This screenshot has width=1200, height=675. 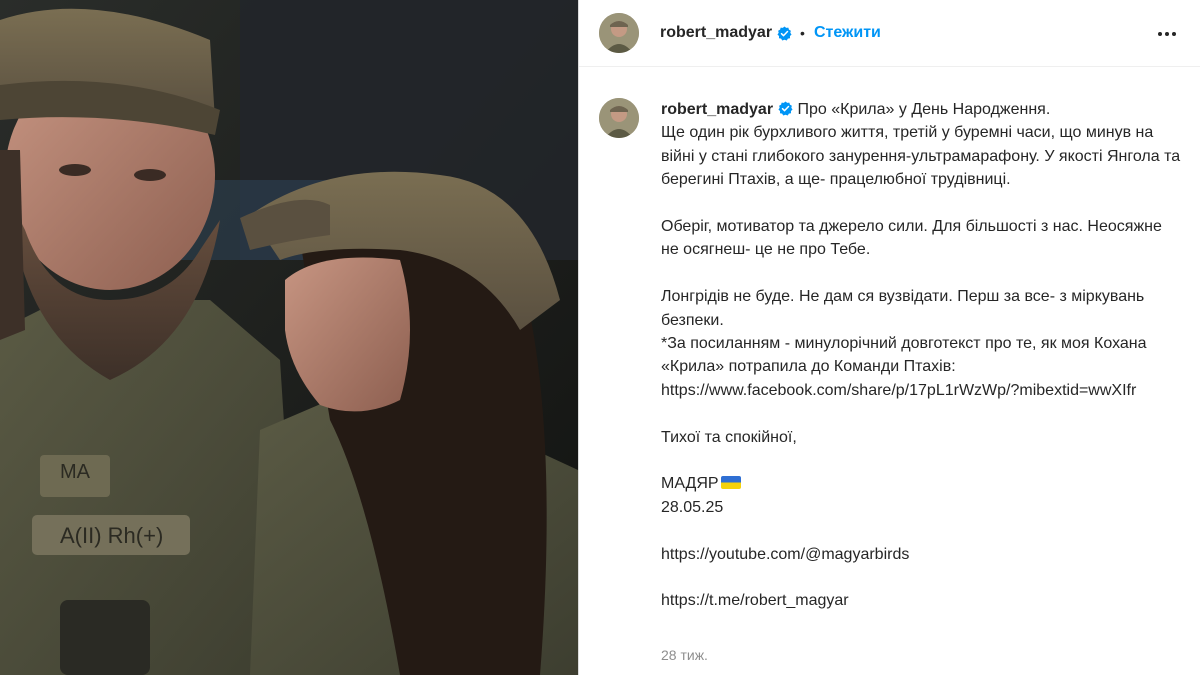 I want to click on avatar, so click(x=619, y=33).